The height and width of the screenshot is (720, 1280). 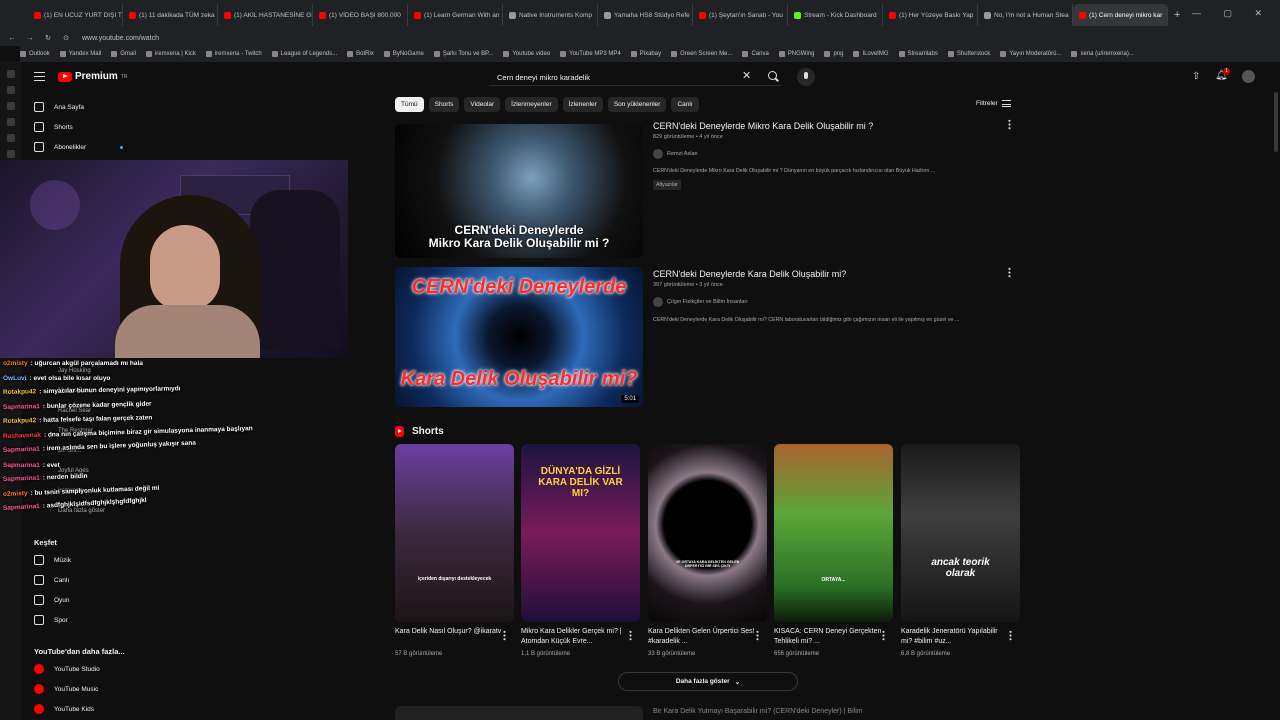 What do you see at coordinates (835, 15) in the screenshot?
I see `browser-tab: Stream - Kick Dashboard` at bounding box center [835, 15].